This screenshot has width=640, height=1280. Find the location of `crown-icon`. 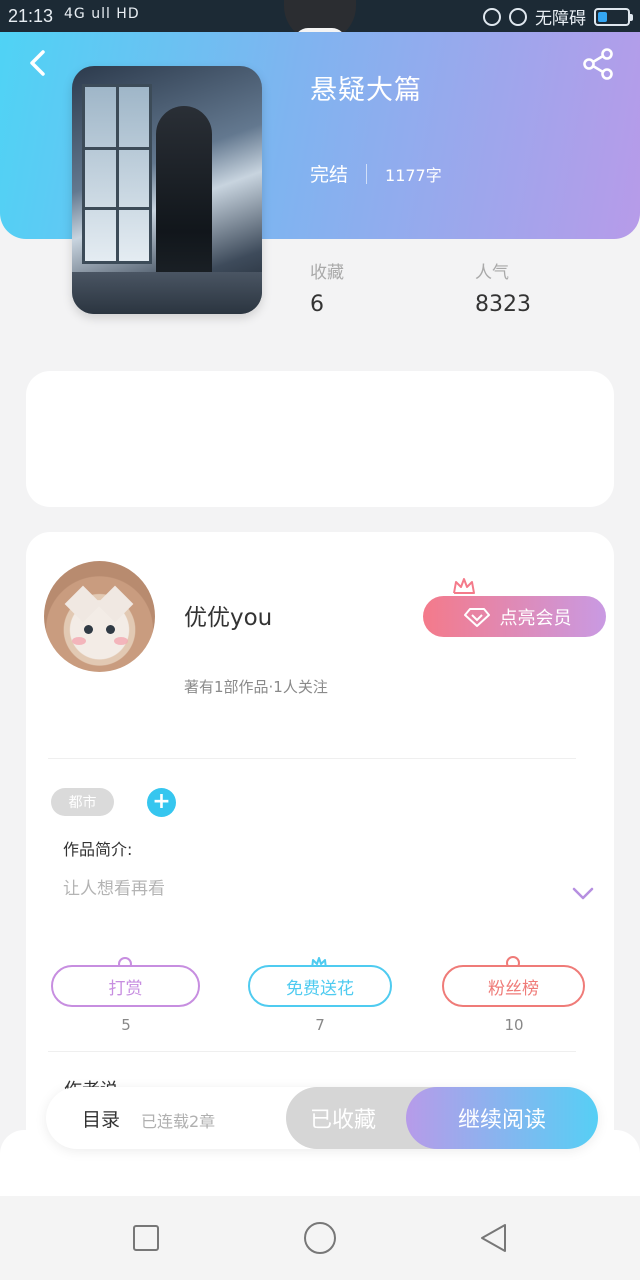

crown-icon is located at coordinates (464, 586).